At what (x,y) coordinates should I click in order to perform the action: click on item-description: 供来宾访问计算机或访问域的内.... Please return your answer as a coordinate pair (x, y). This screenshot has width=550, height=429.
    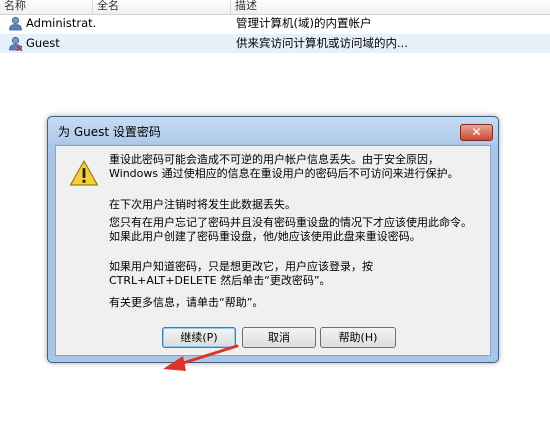
    Looking at the image, I should click on (322, 43).